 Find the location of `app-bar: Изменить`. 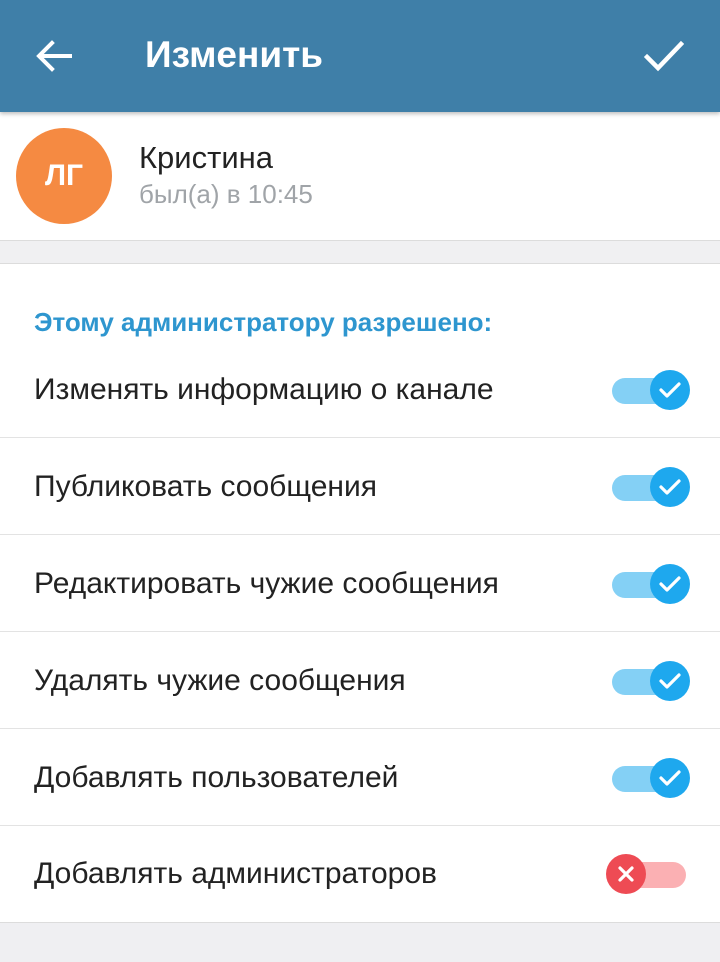

app-bar: Изменить is located at coordinates (360, 56).